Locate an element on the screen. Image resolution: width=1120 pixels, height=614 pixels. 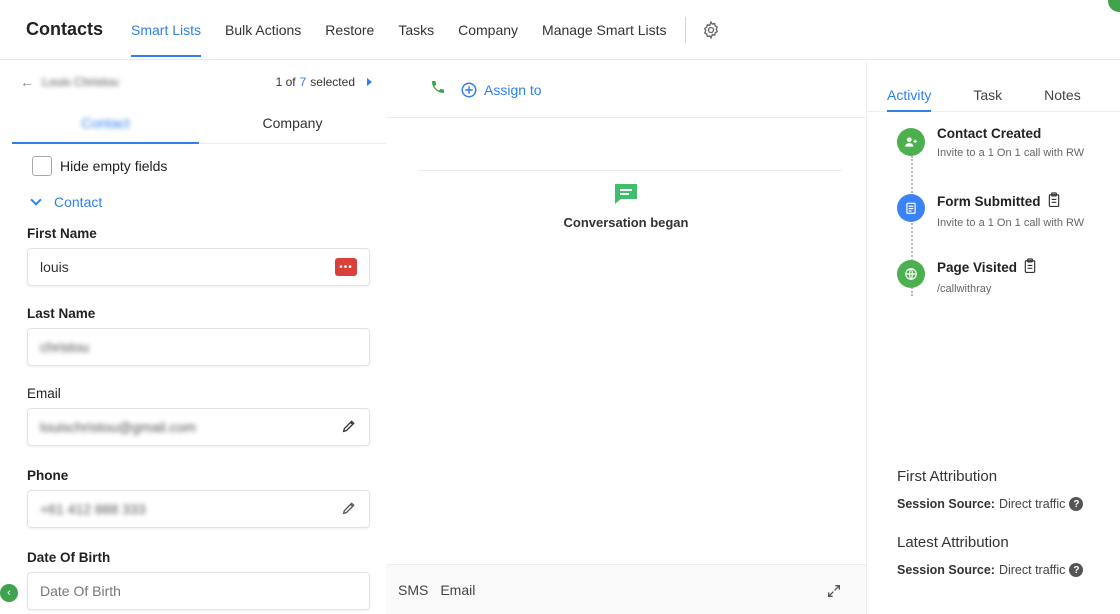
subtab-contact: Contact is located at coordinates (105, 123).